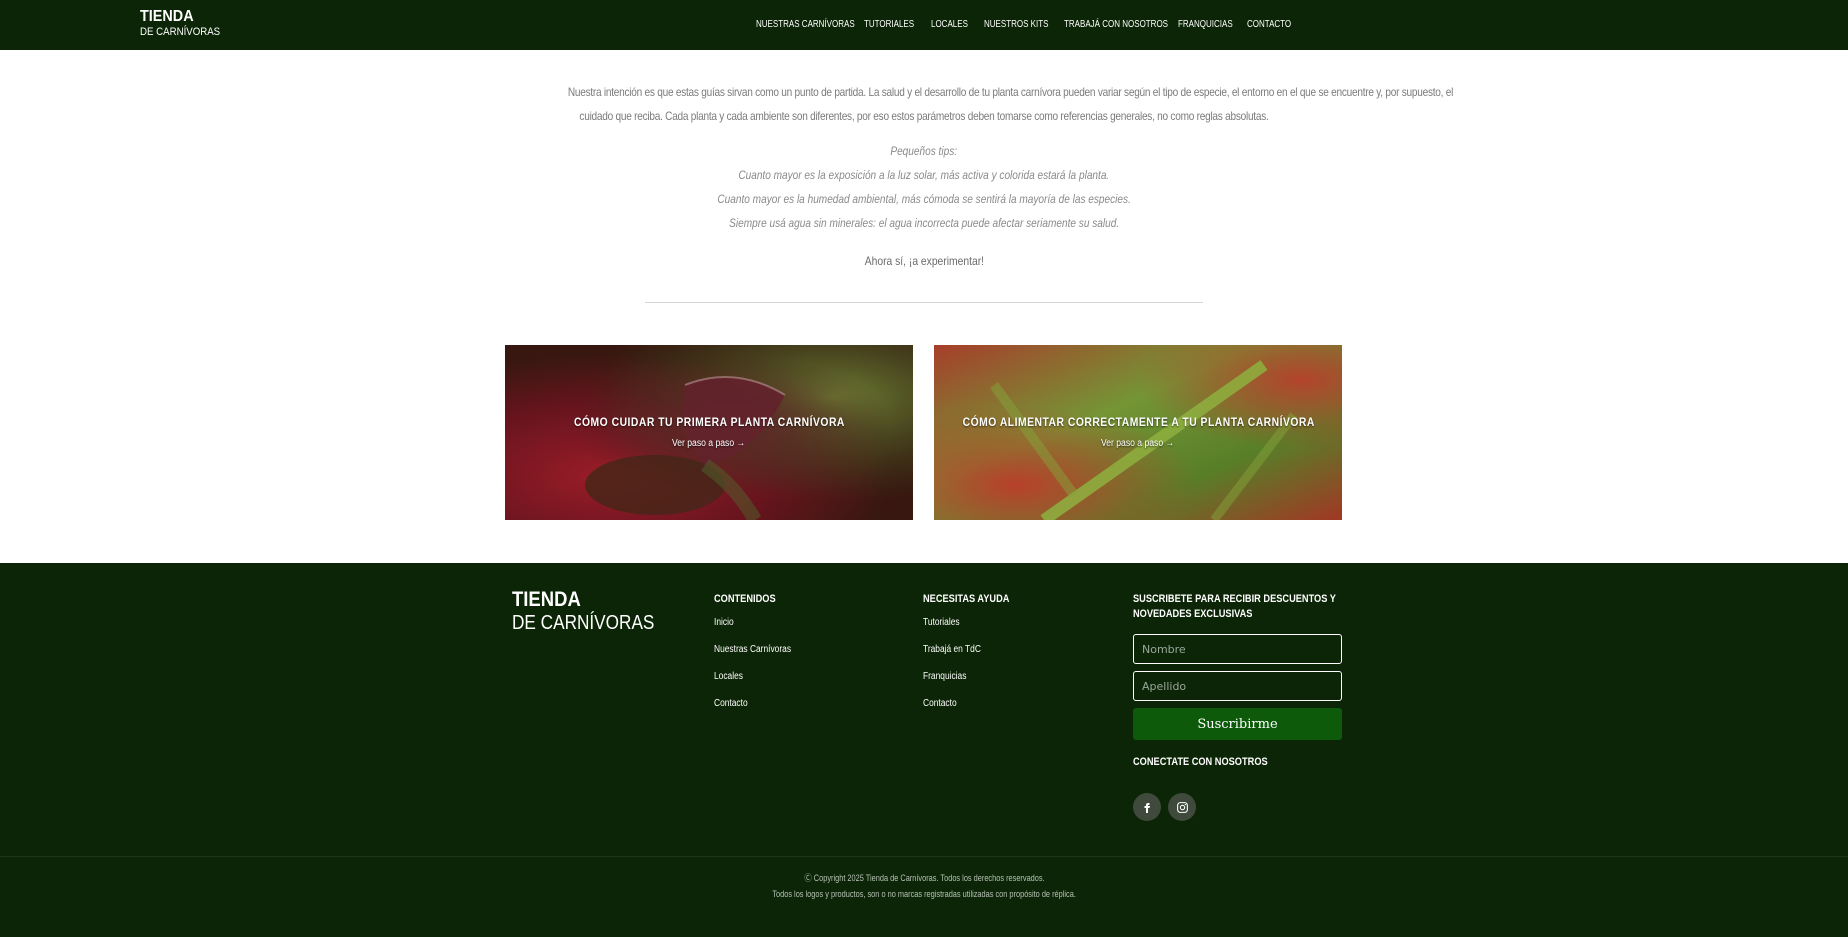 Image resolution: width=1848 pixels, height=937 pixels. I want to click on nav-franquicias: FRANQUICIAS, so click(1205, 24).